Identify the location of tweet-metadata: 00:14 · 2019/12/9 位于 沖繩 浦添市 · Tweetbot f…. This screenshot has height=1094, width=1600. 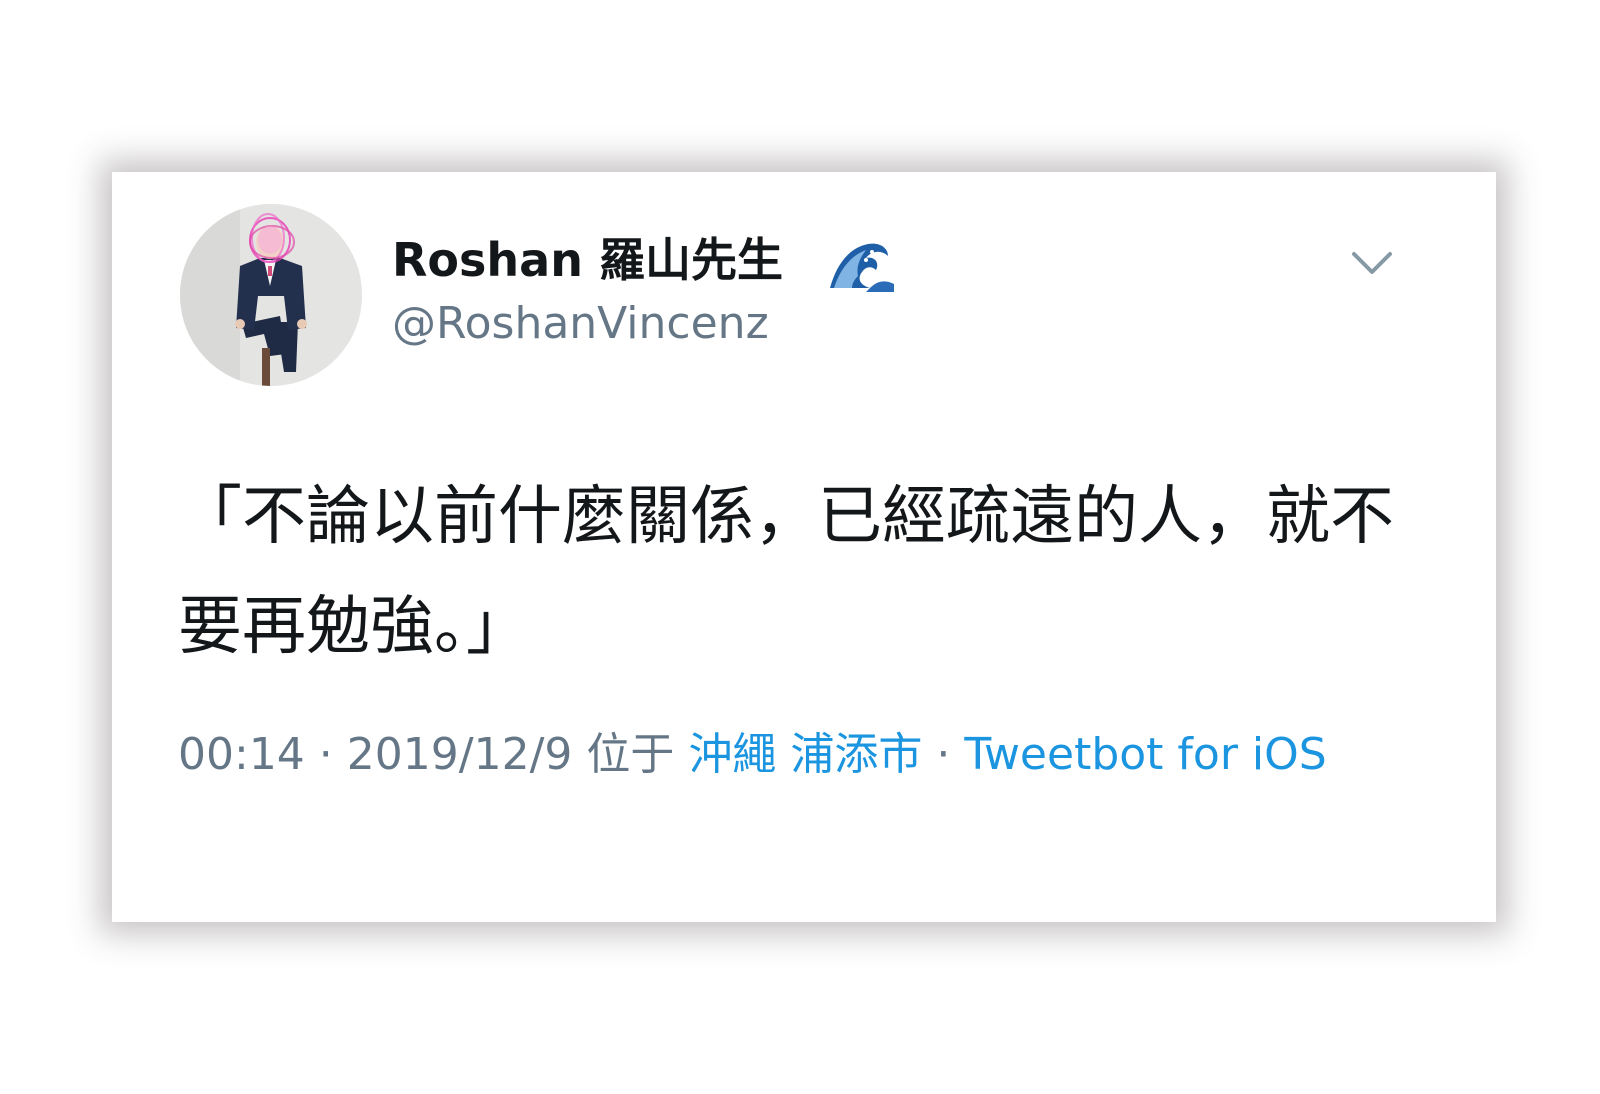
(803, 755).